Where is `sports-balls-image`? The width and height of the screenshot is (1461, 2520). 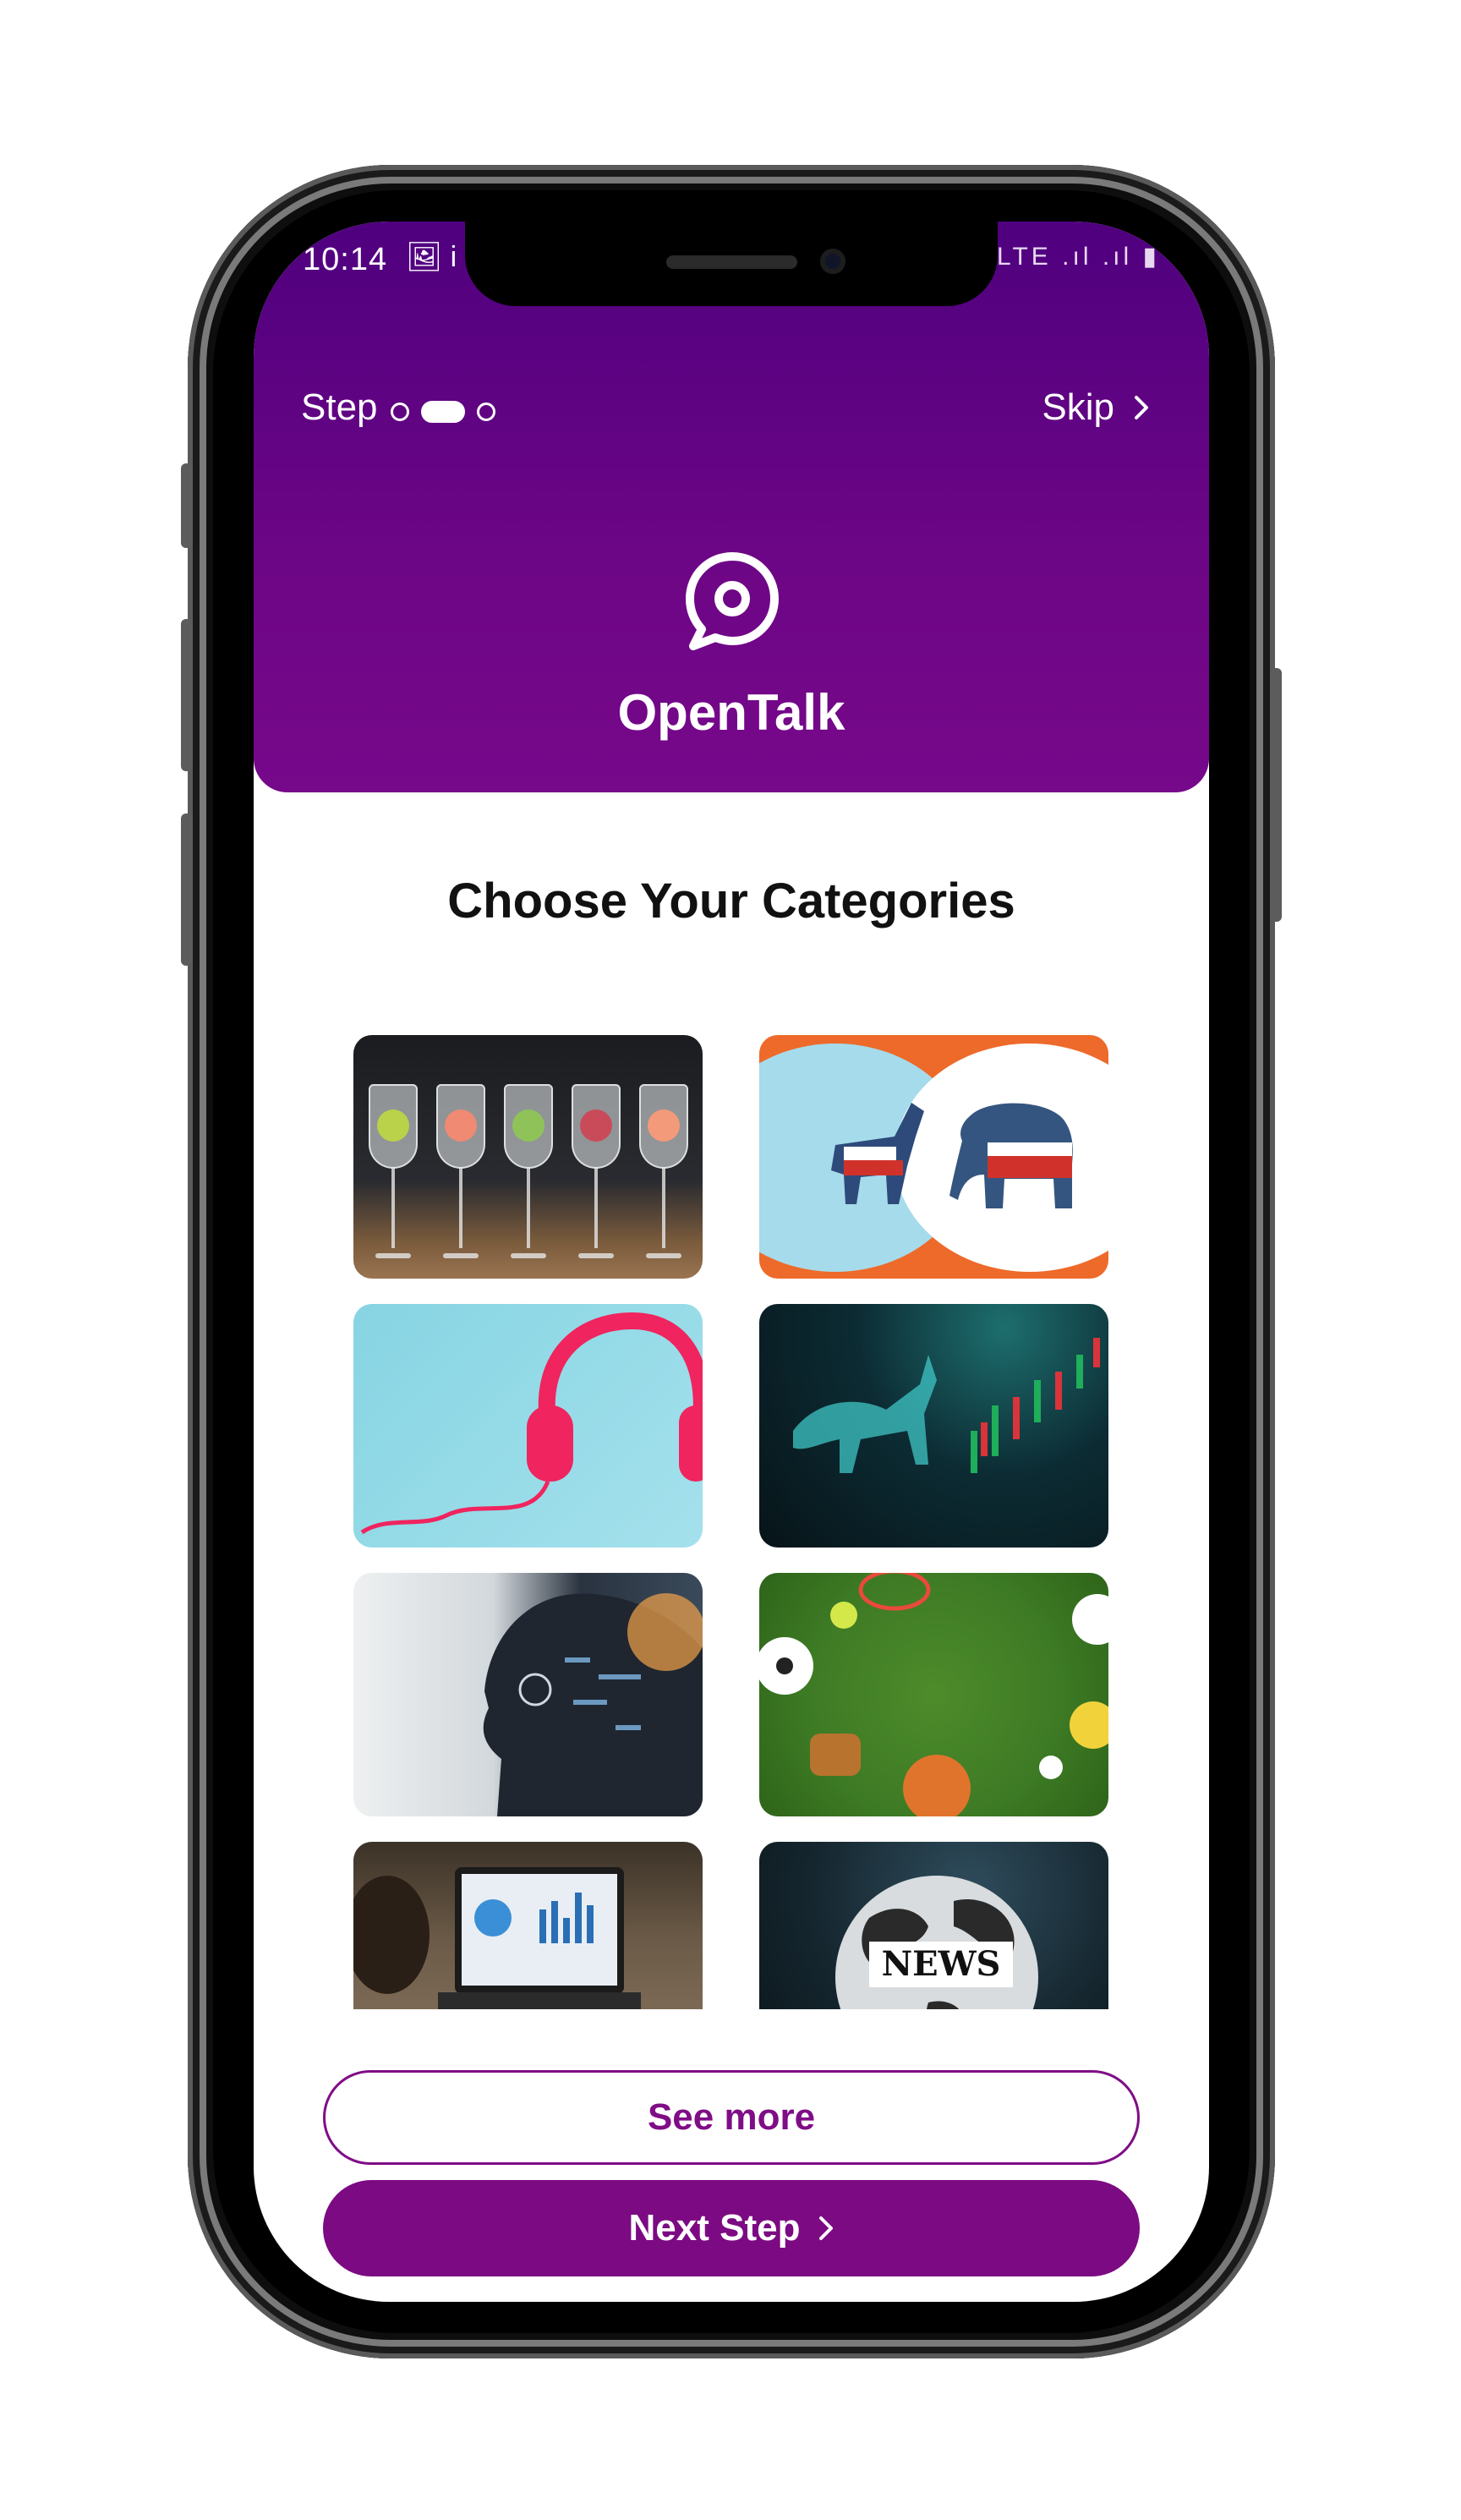 sports-balls-image is located at coordinates (934, 1694).